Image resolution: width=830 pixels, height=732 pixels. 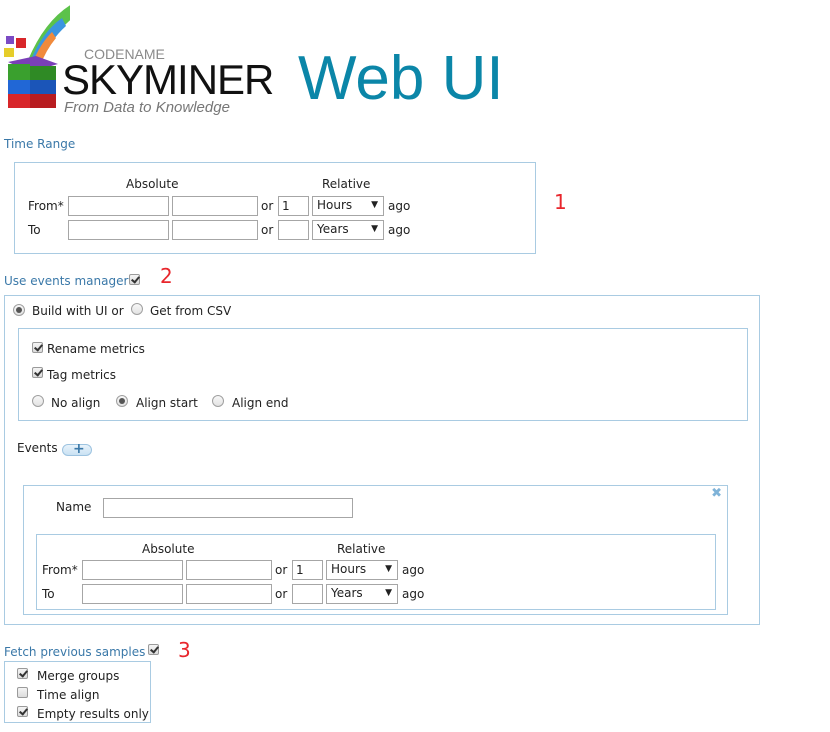 What do you see at coordinates (66, 281) in the screenshot?
I see `use-events-manager-label: Use events manager` at bounding box center [66, 281].